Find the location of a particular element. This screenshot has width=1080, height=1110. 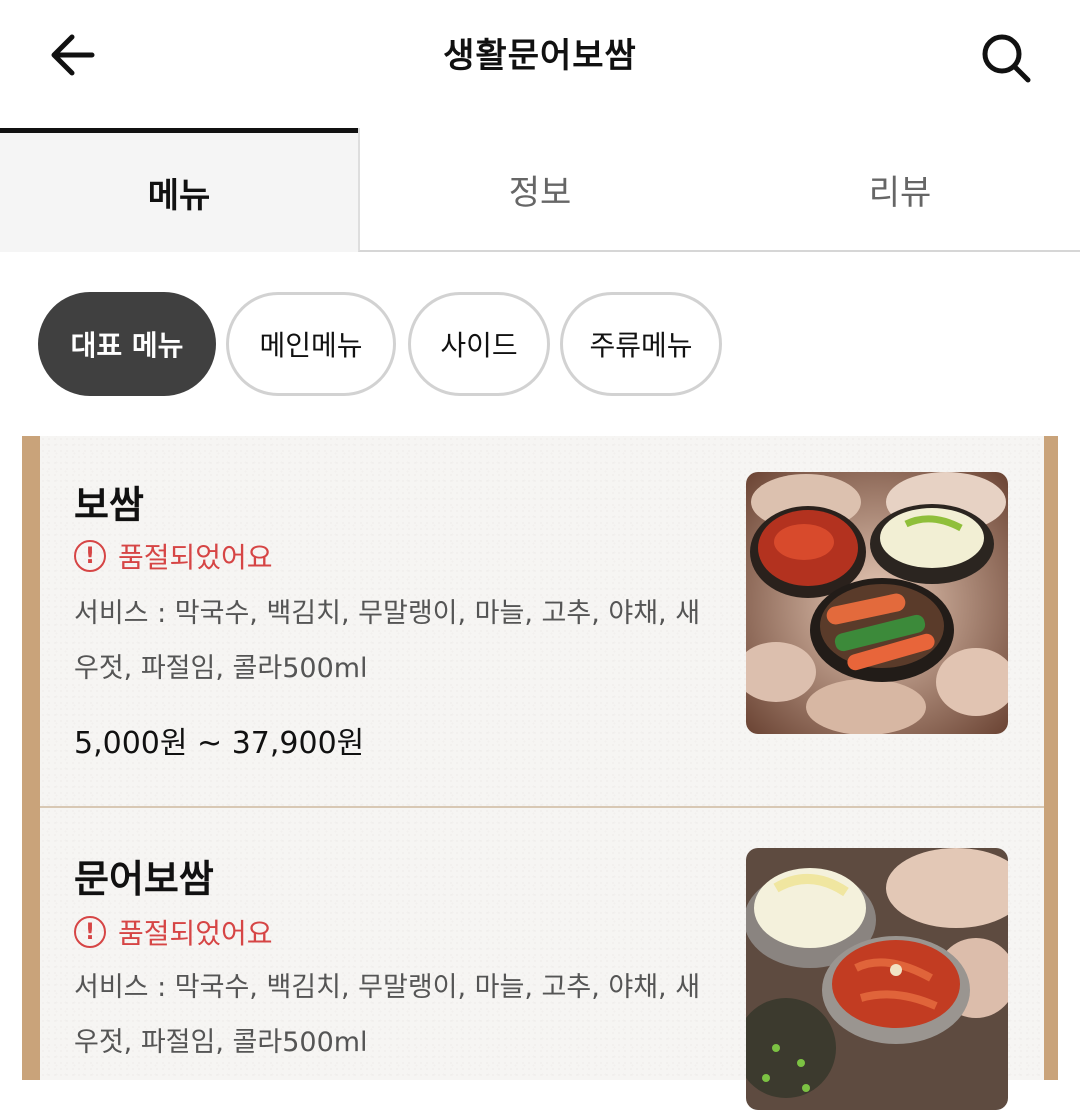

tab-info: 정보 is located at coordinates (539, 190).